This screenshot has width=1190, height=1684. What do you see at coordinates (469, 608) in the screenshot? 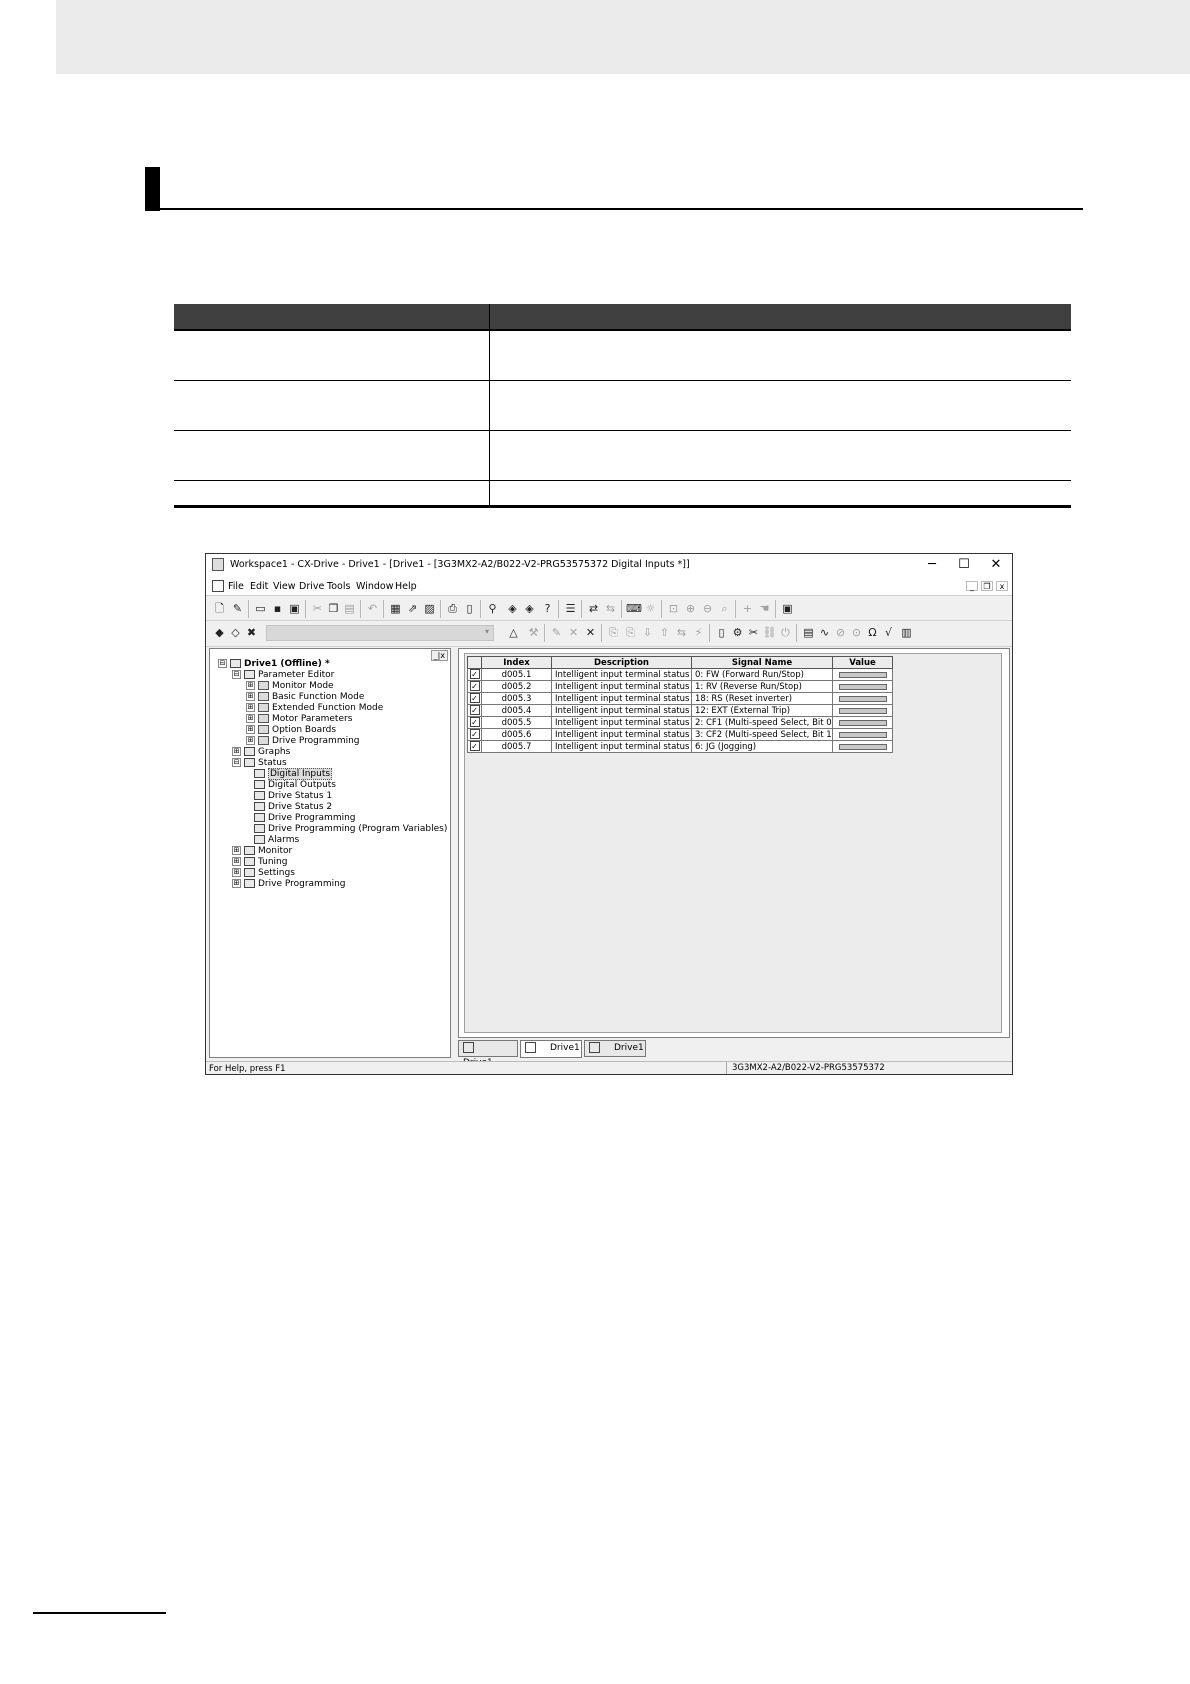
I see `print-preview-icon: ▯` at bounding box center [469, 608].